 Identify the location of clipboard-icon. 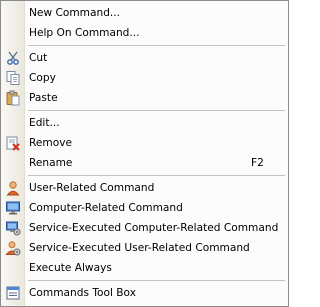
(12, 98).